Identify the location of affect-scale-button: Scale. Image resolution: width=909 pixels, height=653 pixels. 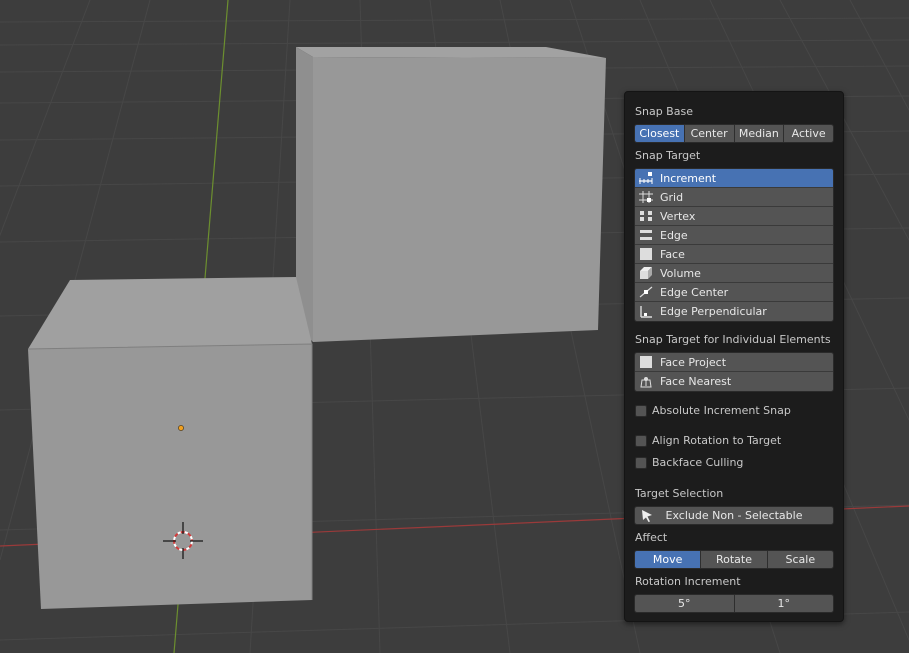
(800, 559).